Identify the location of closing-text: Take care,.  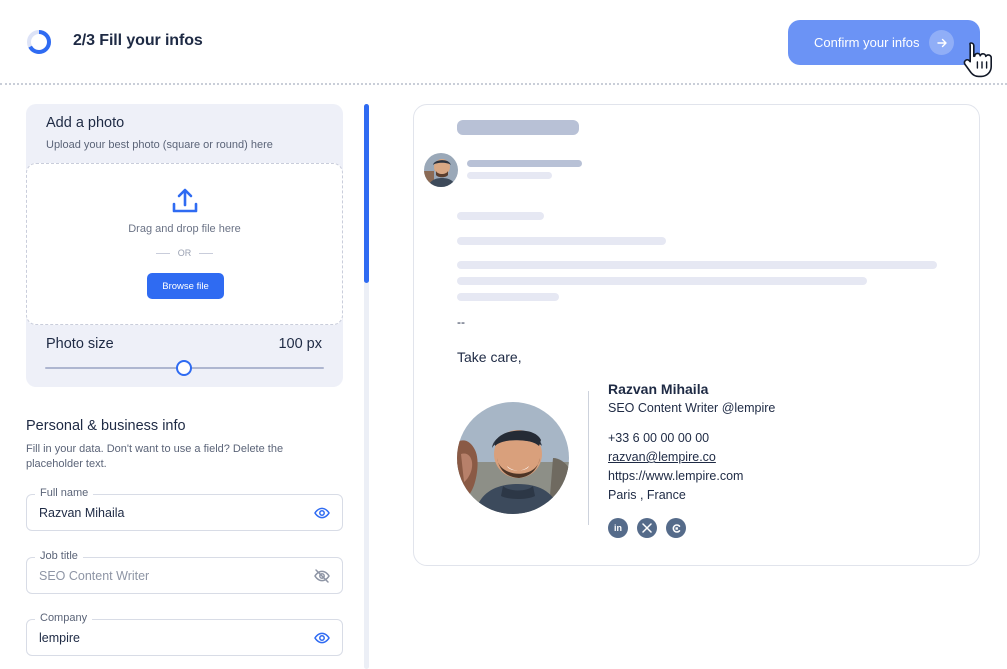
(489, 357).